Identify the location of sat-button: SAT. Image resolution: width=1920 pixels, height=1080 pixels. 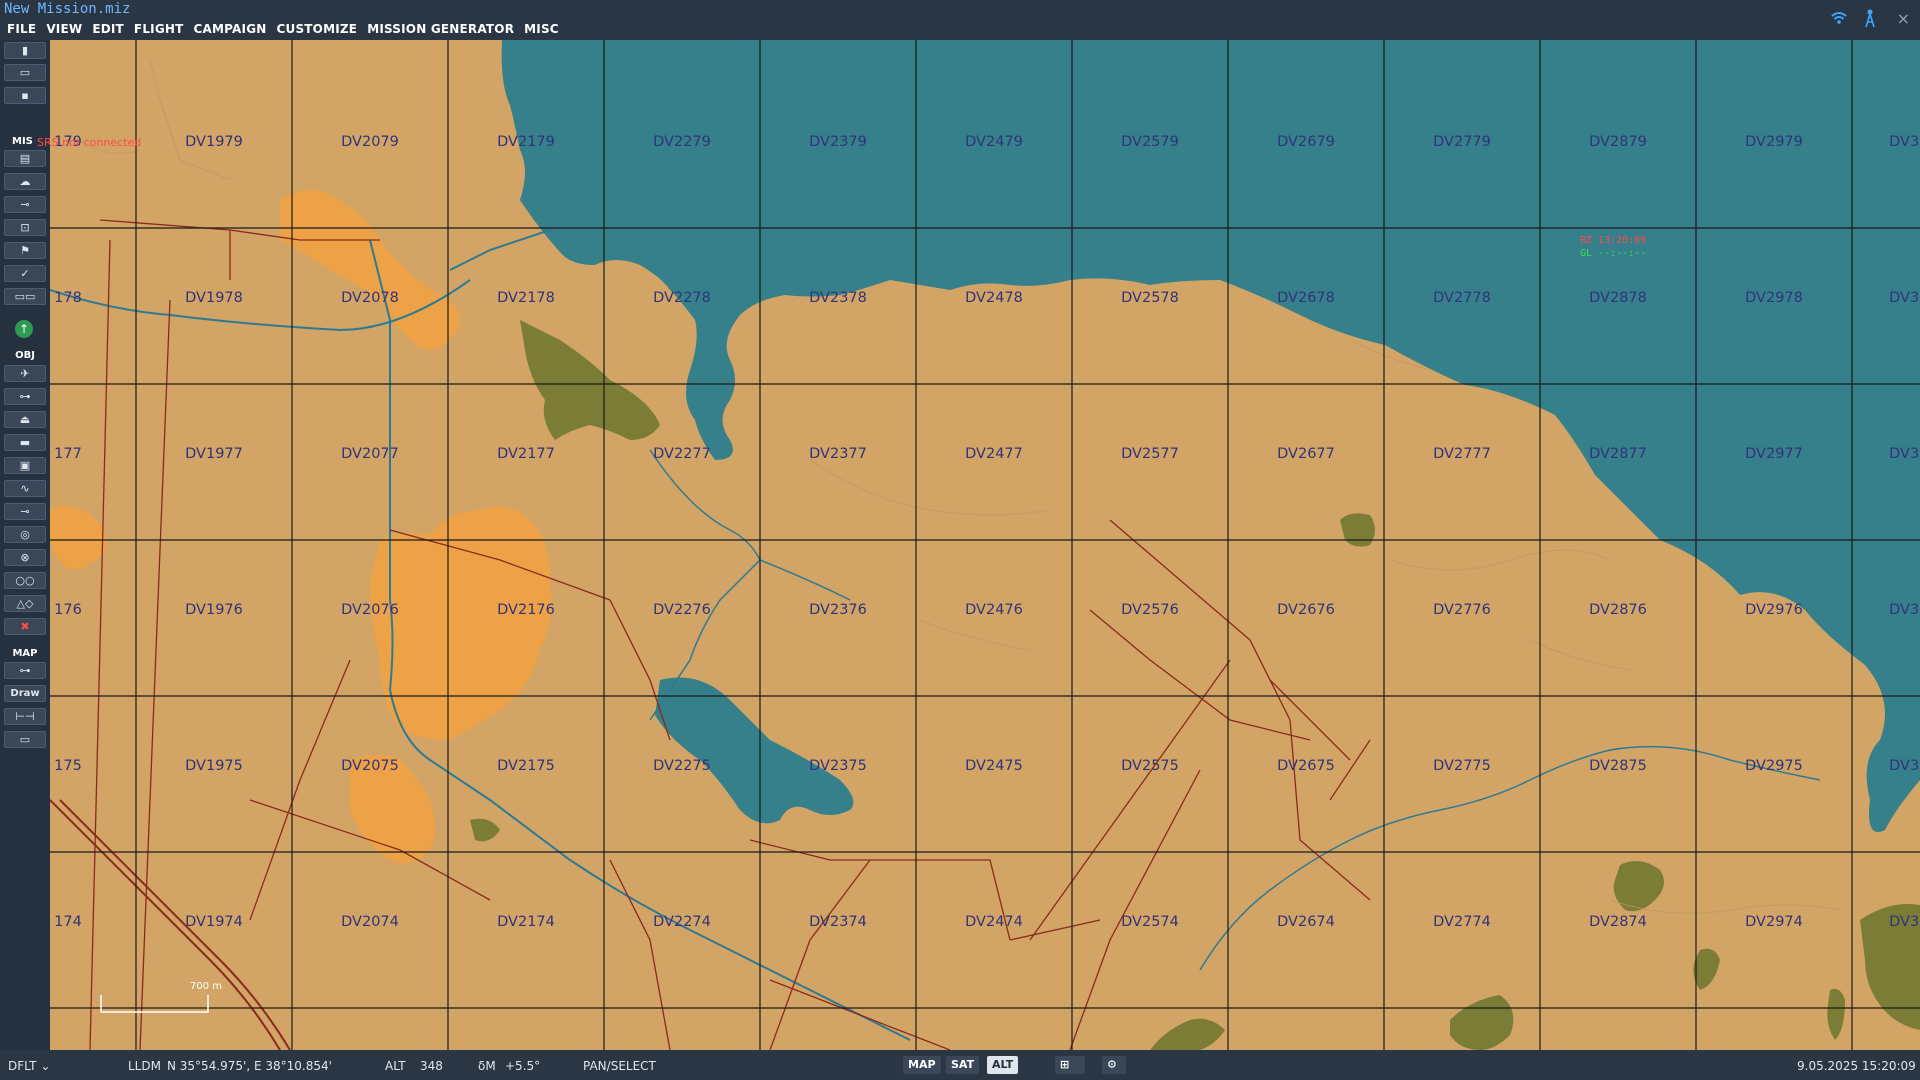
(963, 1065).